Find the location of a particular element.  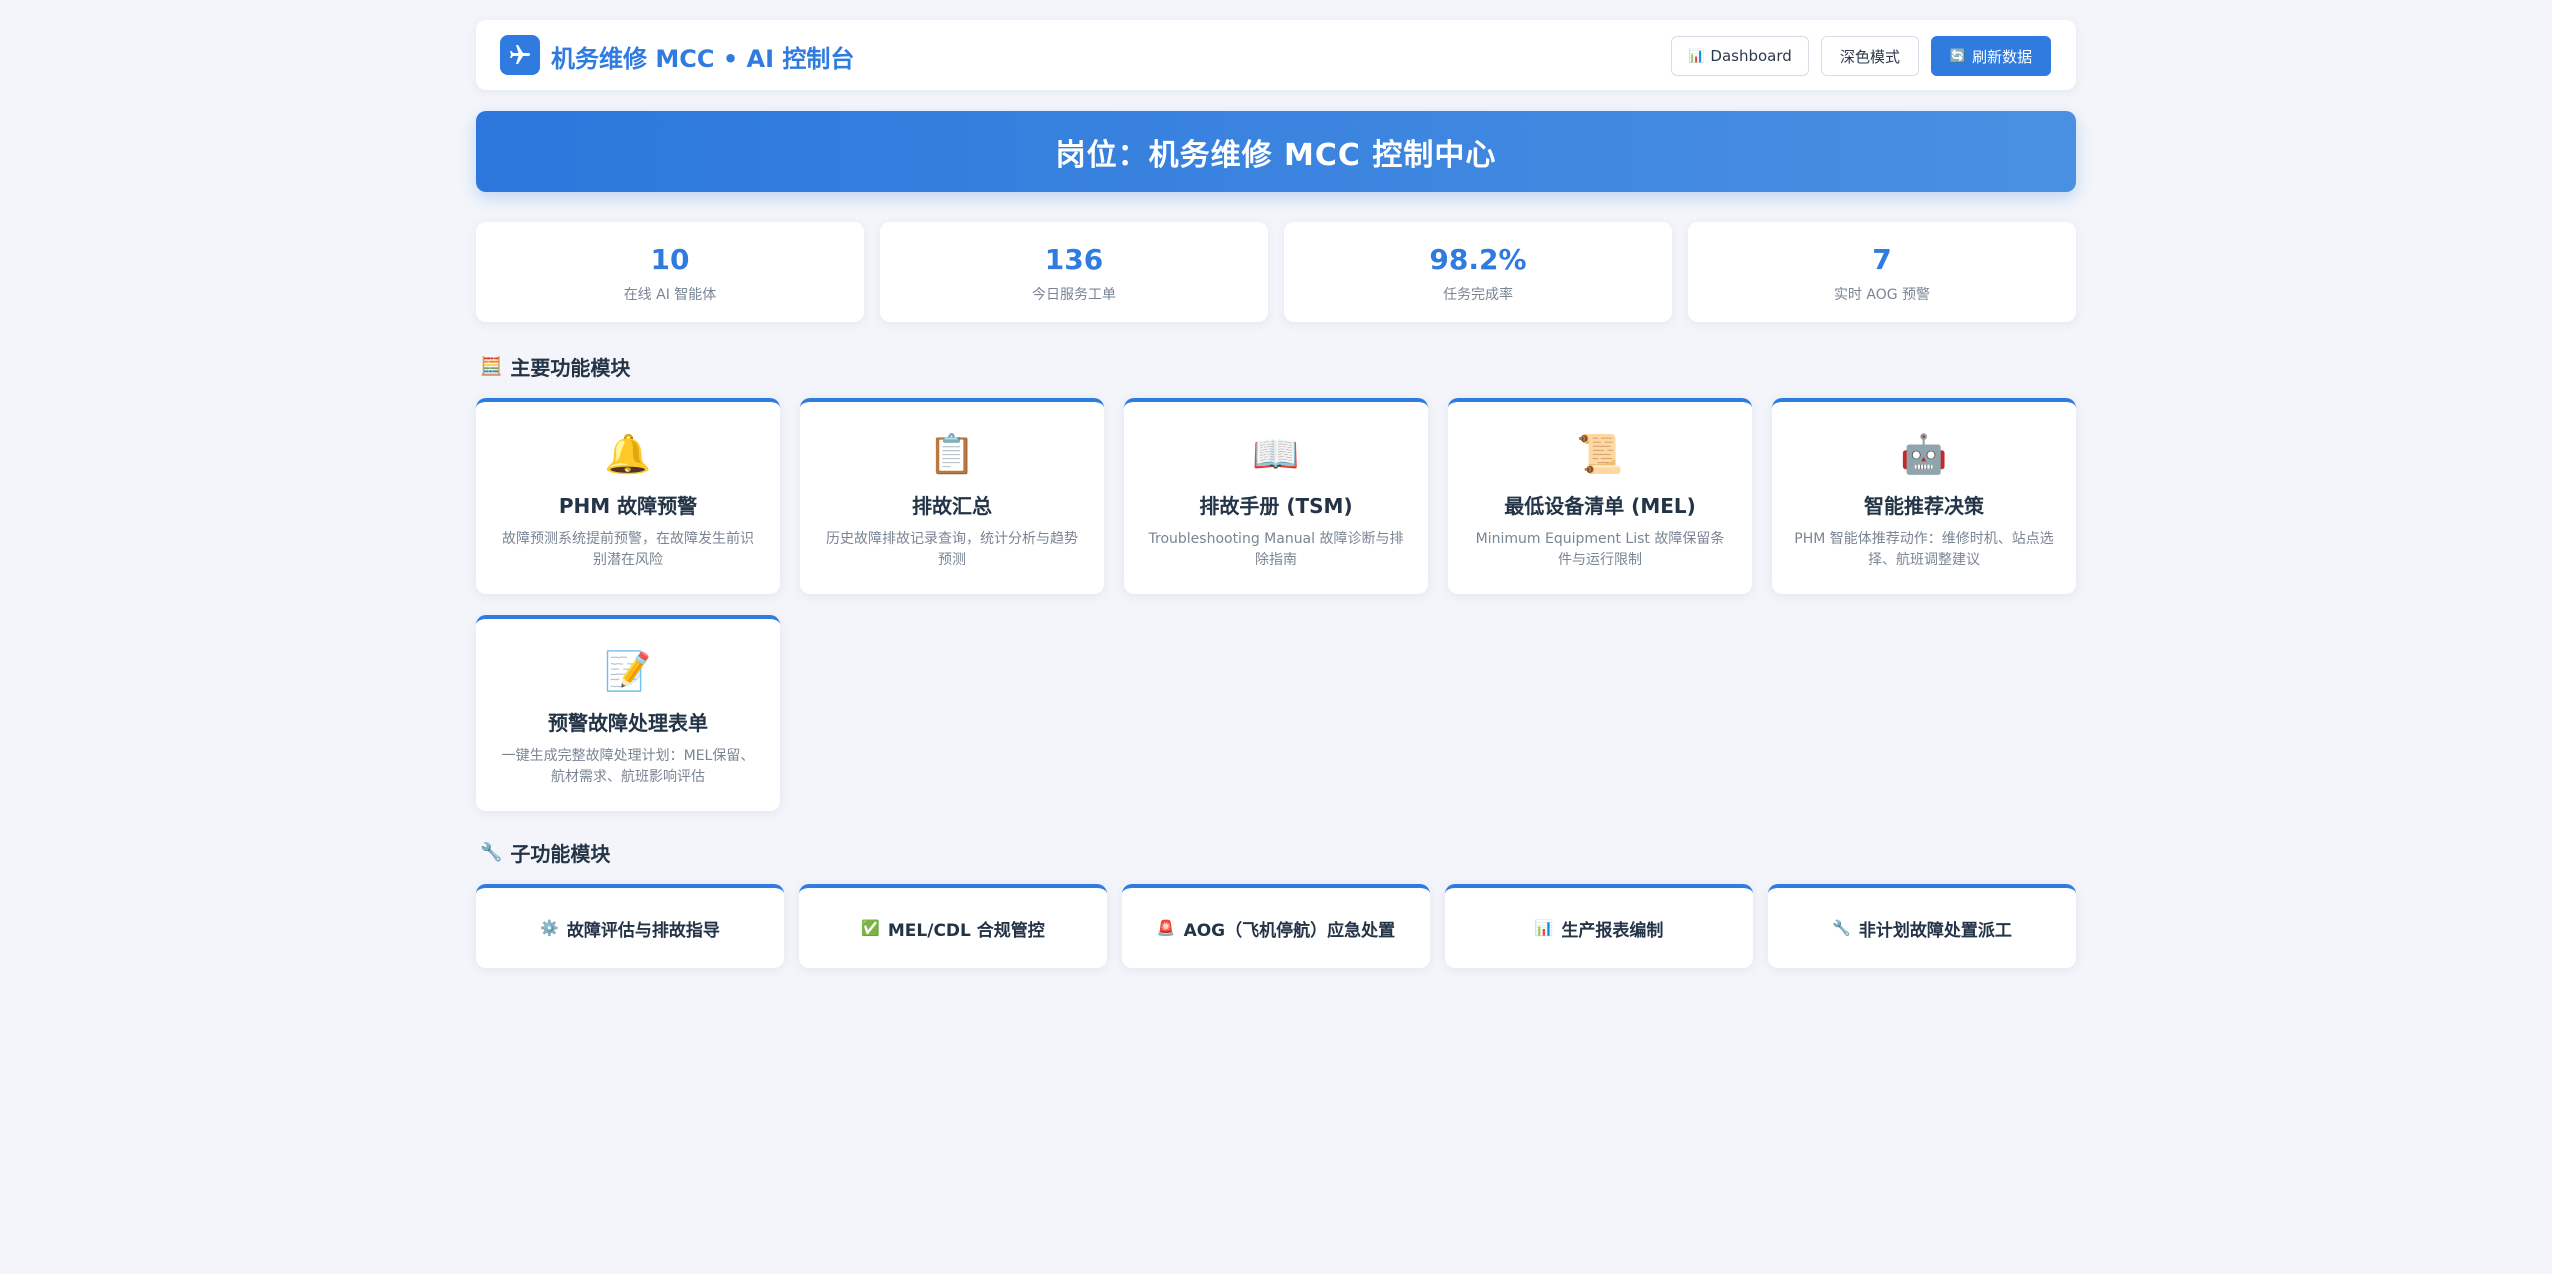

check-icon: ✅ is located at coordinates (870, 928).